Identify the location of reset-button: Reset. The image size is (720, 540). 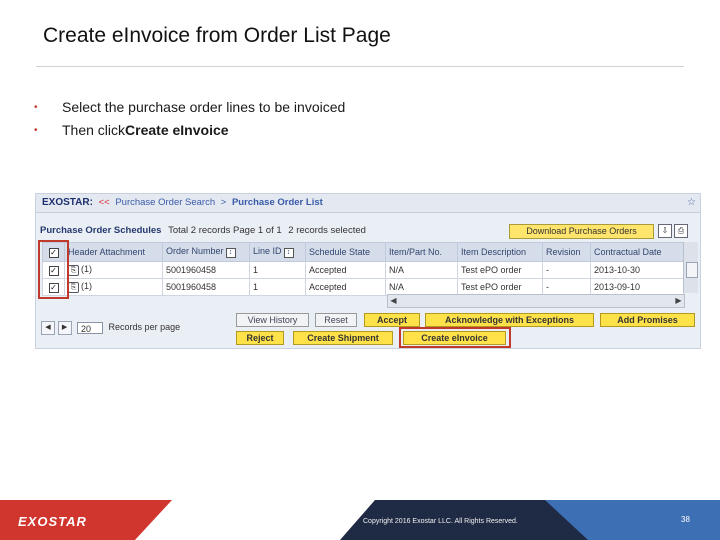
(336, 320).